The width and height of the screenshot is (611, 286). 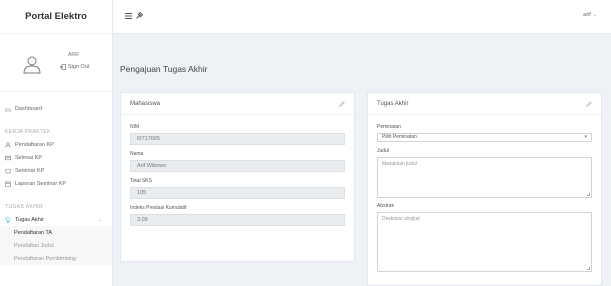 I want to click on sidebar-item-label: Laporan Seminar KP, so click(x=41, y=183).